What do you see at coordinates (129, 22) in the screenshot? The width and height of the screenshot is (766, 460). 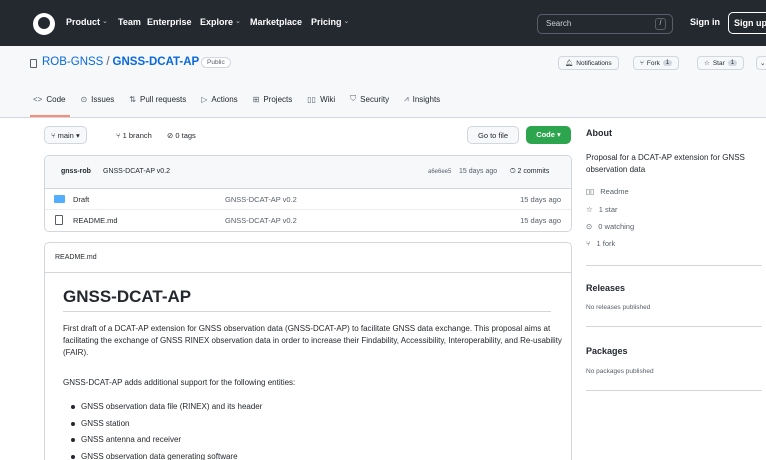 I see `nav-team: Team` at bounding box center [129, 22].